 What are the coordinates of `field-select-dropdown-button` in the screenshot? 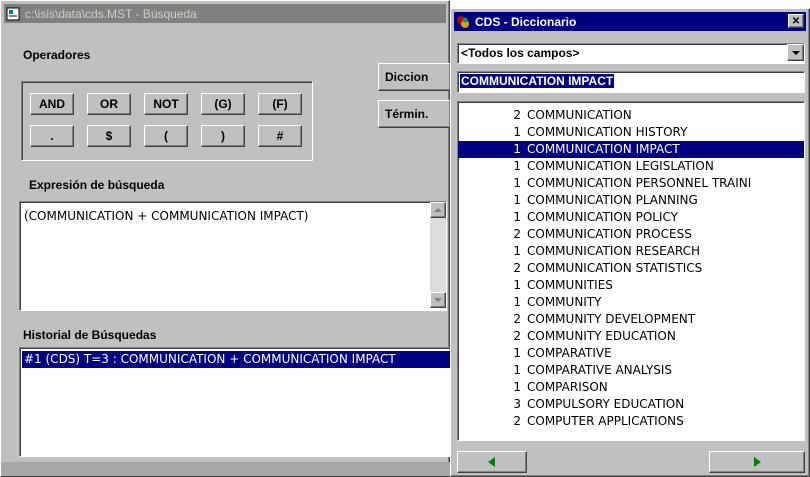 It's located at (795, 52).